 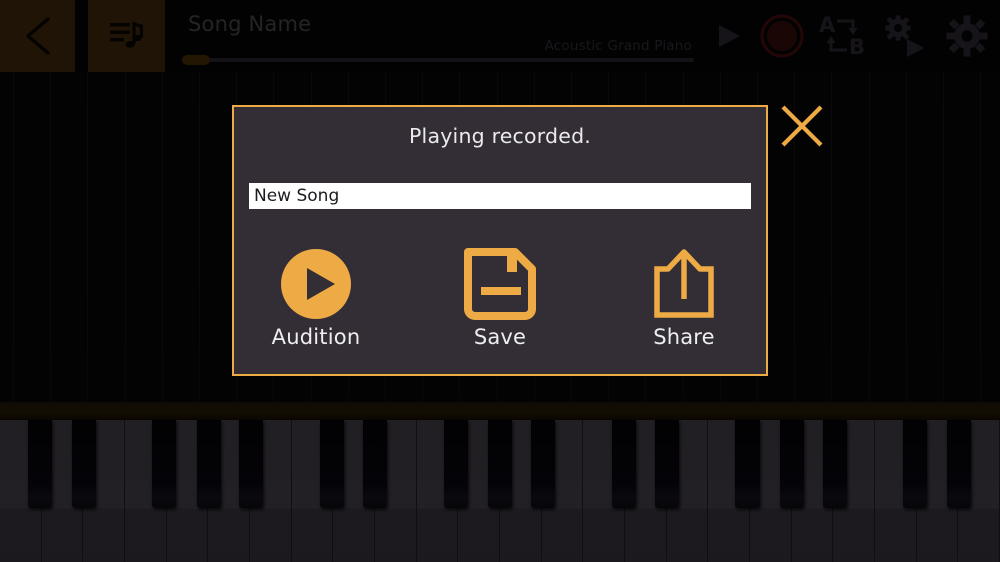 I want to click on song-name-input, so click(x=500, y=196).